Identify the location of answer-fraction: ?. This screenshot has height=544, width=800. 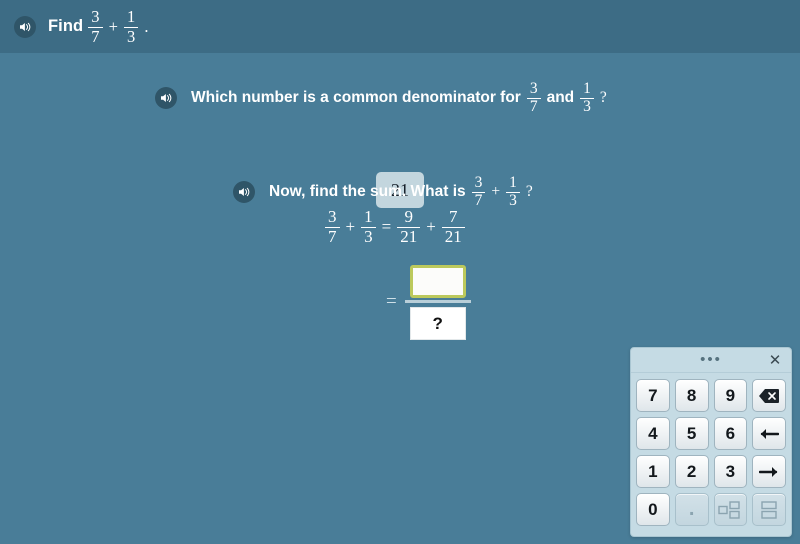
(437, 302).